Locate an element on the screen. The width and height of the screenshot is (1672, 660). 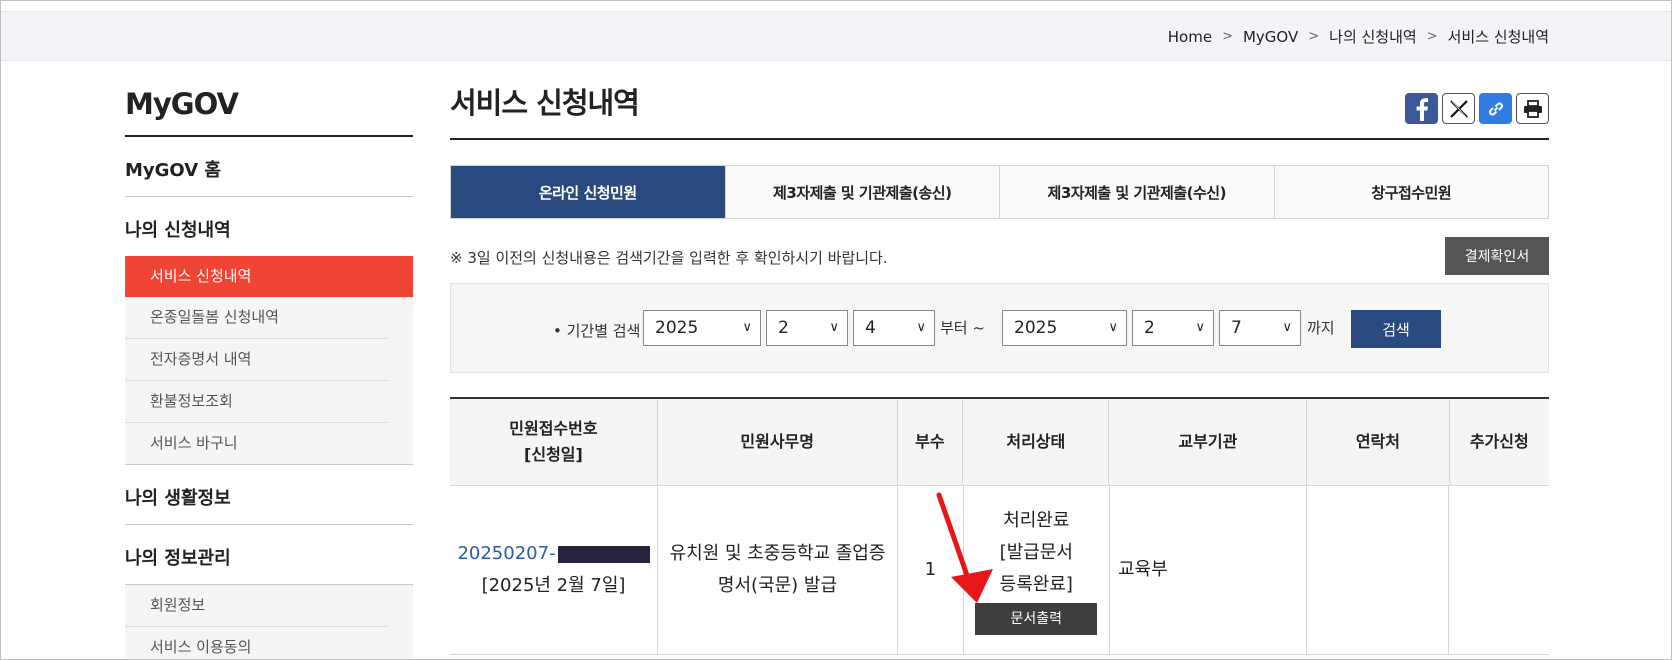
cell-service-name: 유치원 및 초중등학교 졸업증 명서(국문) 발급 is located at coordinates (777, 570).